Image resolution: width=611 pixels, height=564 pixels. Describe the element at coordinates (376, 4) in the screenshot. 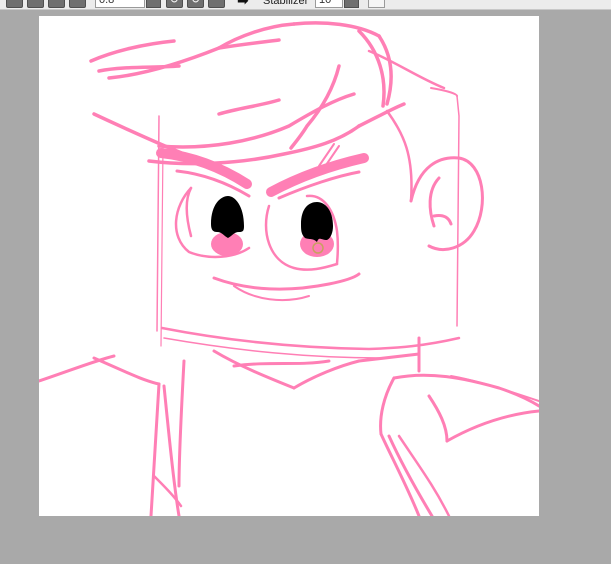

I see `eyedropper-icon` at that location.